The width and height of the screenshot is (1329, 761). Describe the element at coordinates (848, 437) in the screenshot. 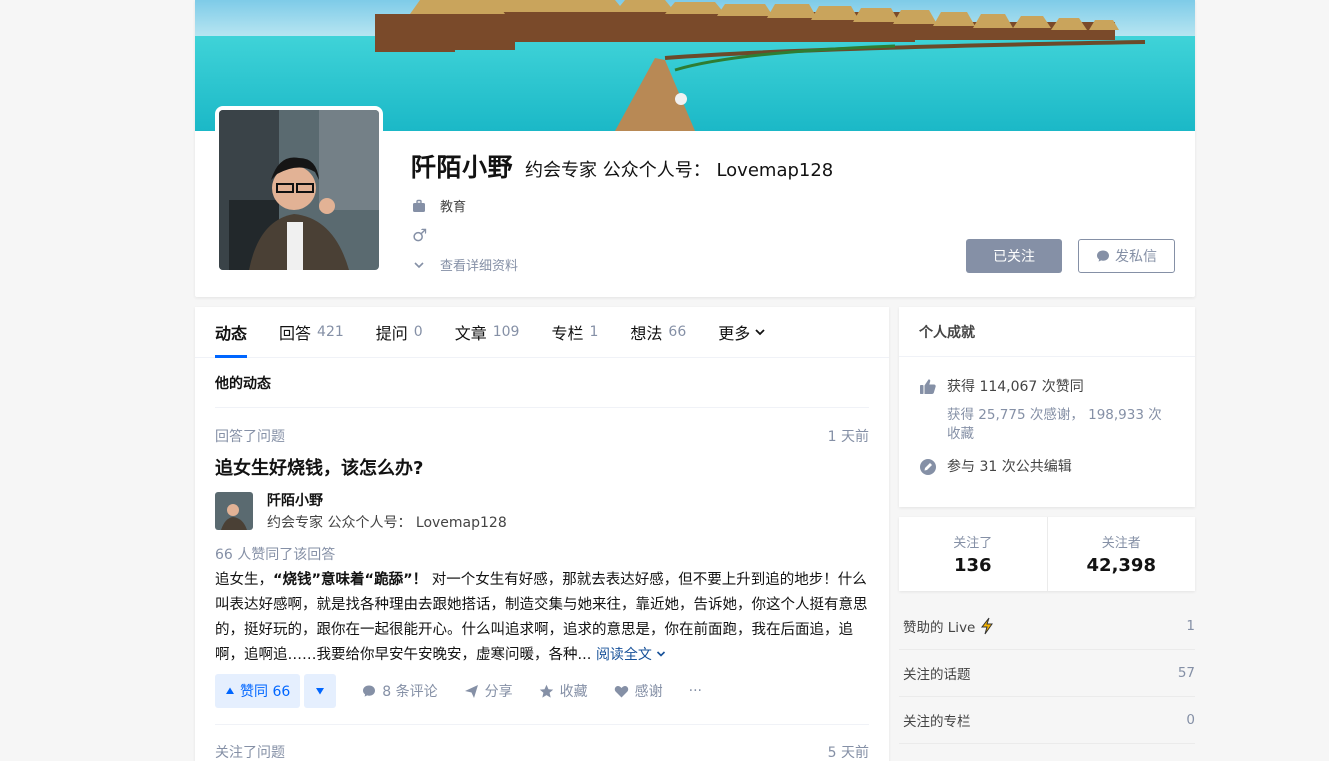

I see `feed-time: 1 天前` at that location.